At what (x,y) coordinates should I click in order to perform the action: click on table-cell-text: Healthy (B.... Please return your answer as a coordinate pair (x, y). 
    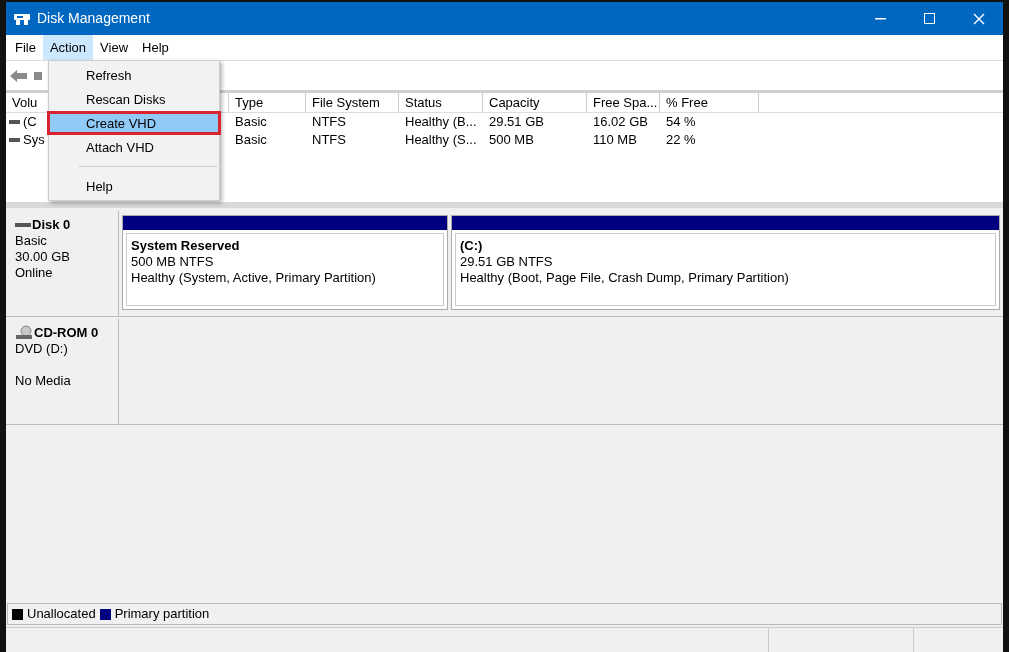
    Looking at the image, I should click on (441, 122).